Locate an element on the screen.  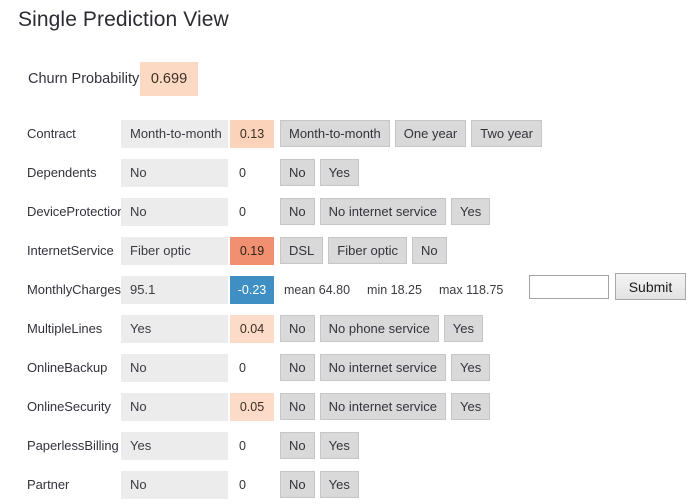
stat-min: min 18.25 is located at coordinates (394, 290).